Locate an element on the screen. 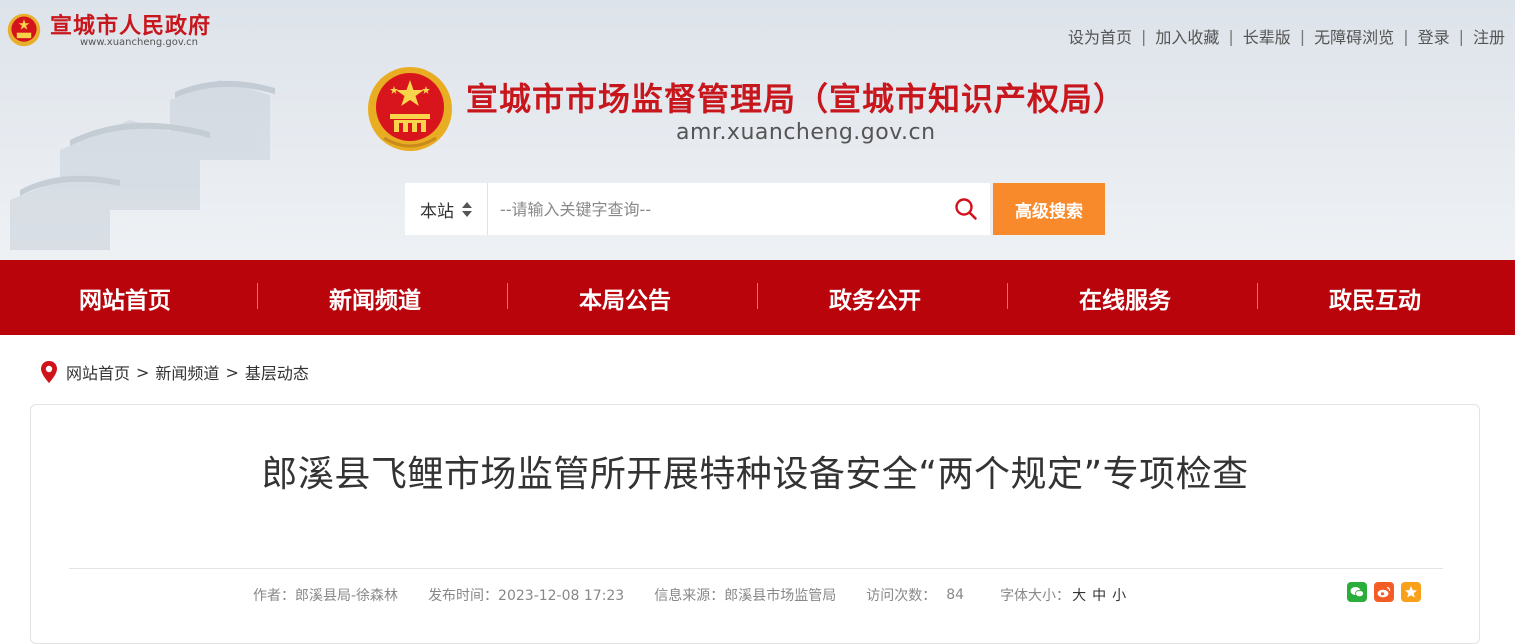  search-button is located at coordinates (966, 209).